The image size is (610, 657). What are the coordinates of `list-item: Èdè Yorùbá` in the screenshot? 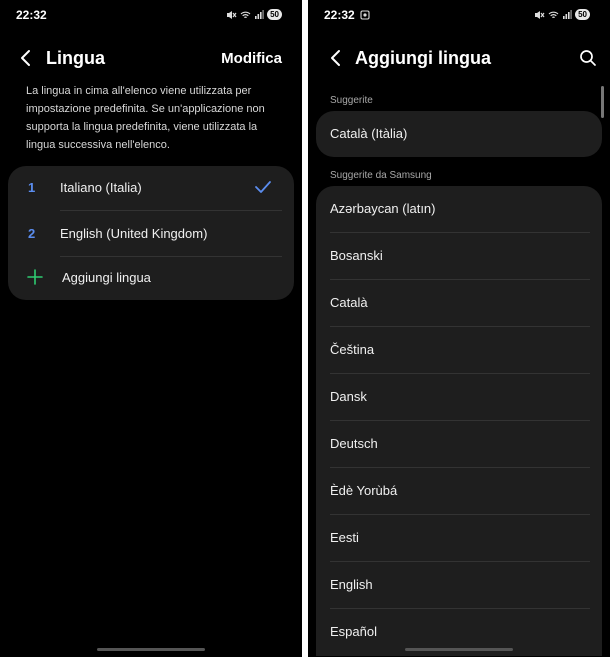 It's located at (459, 491).